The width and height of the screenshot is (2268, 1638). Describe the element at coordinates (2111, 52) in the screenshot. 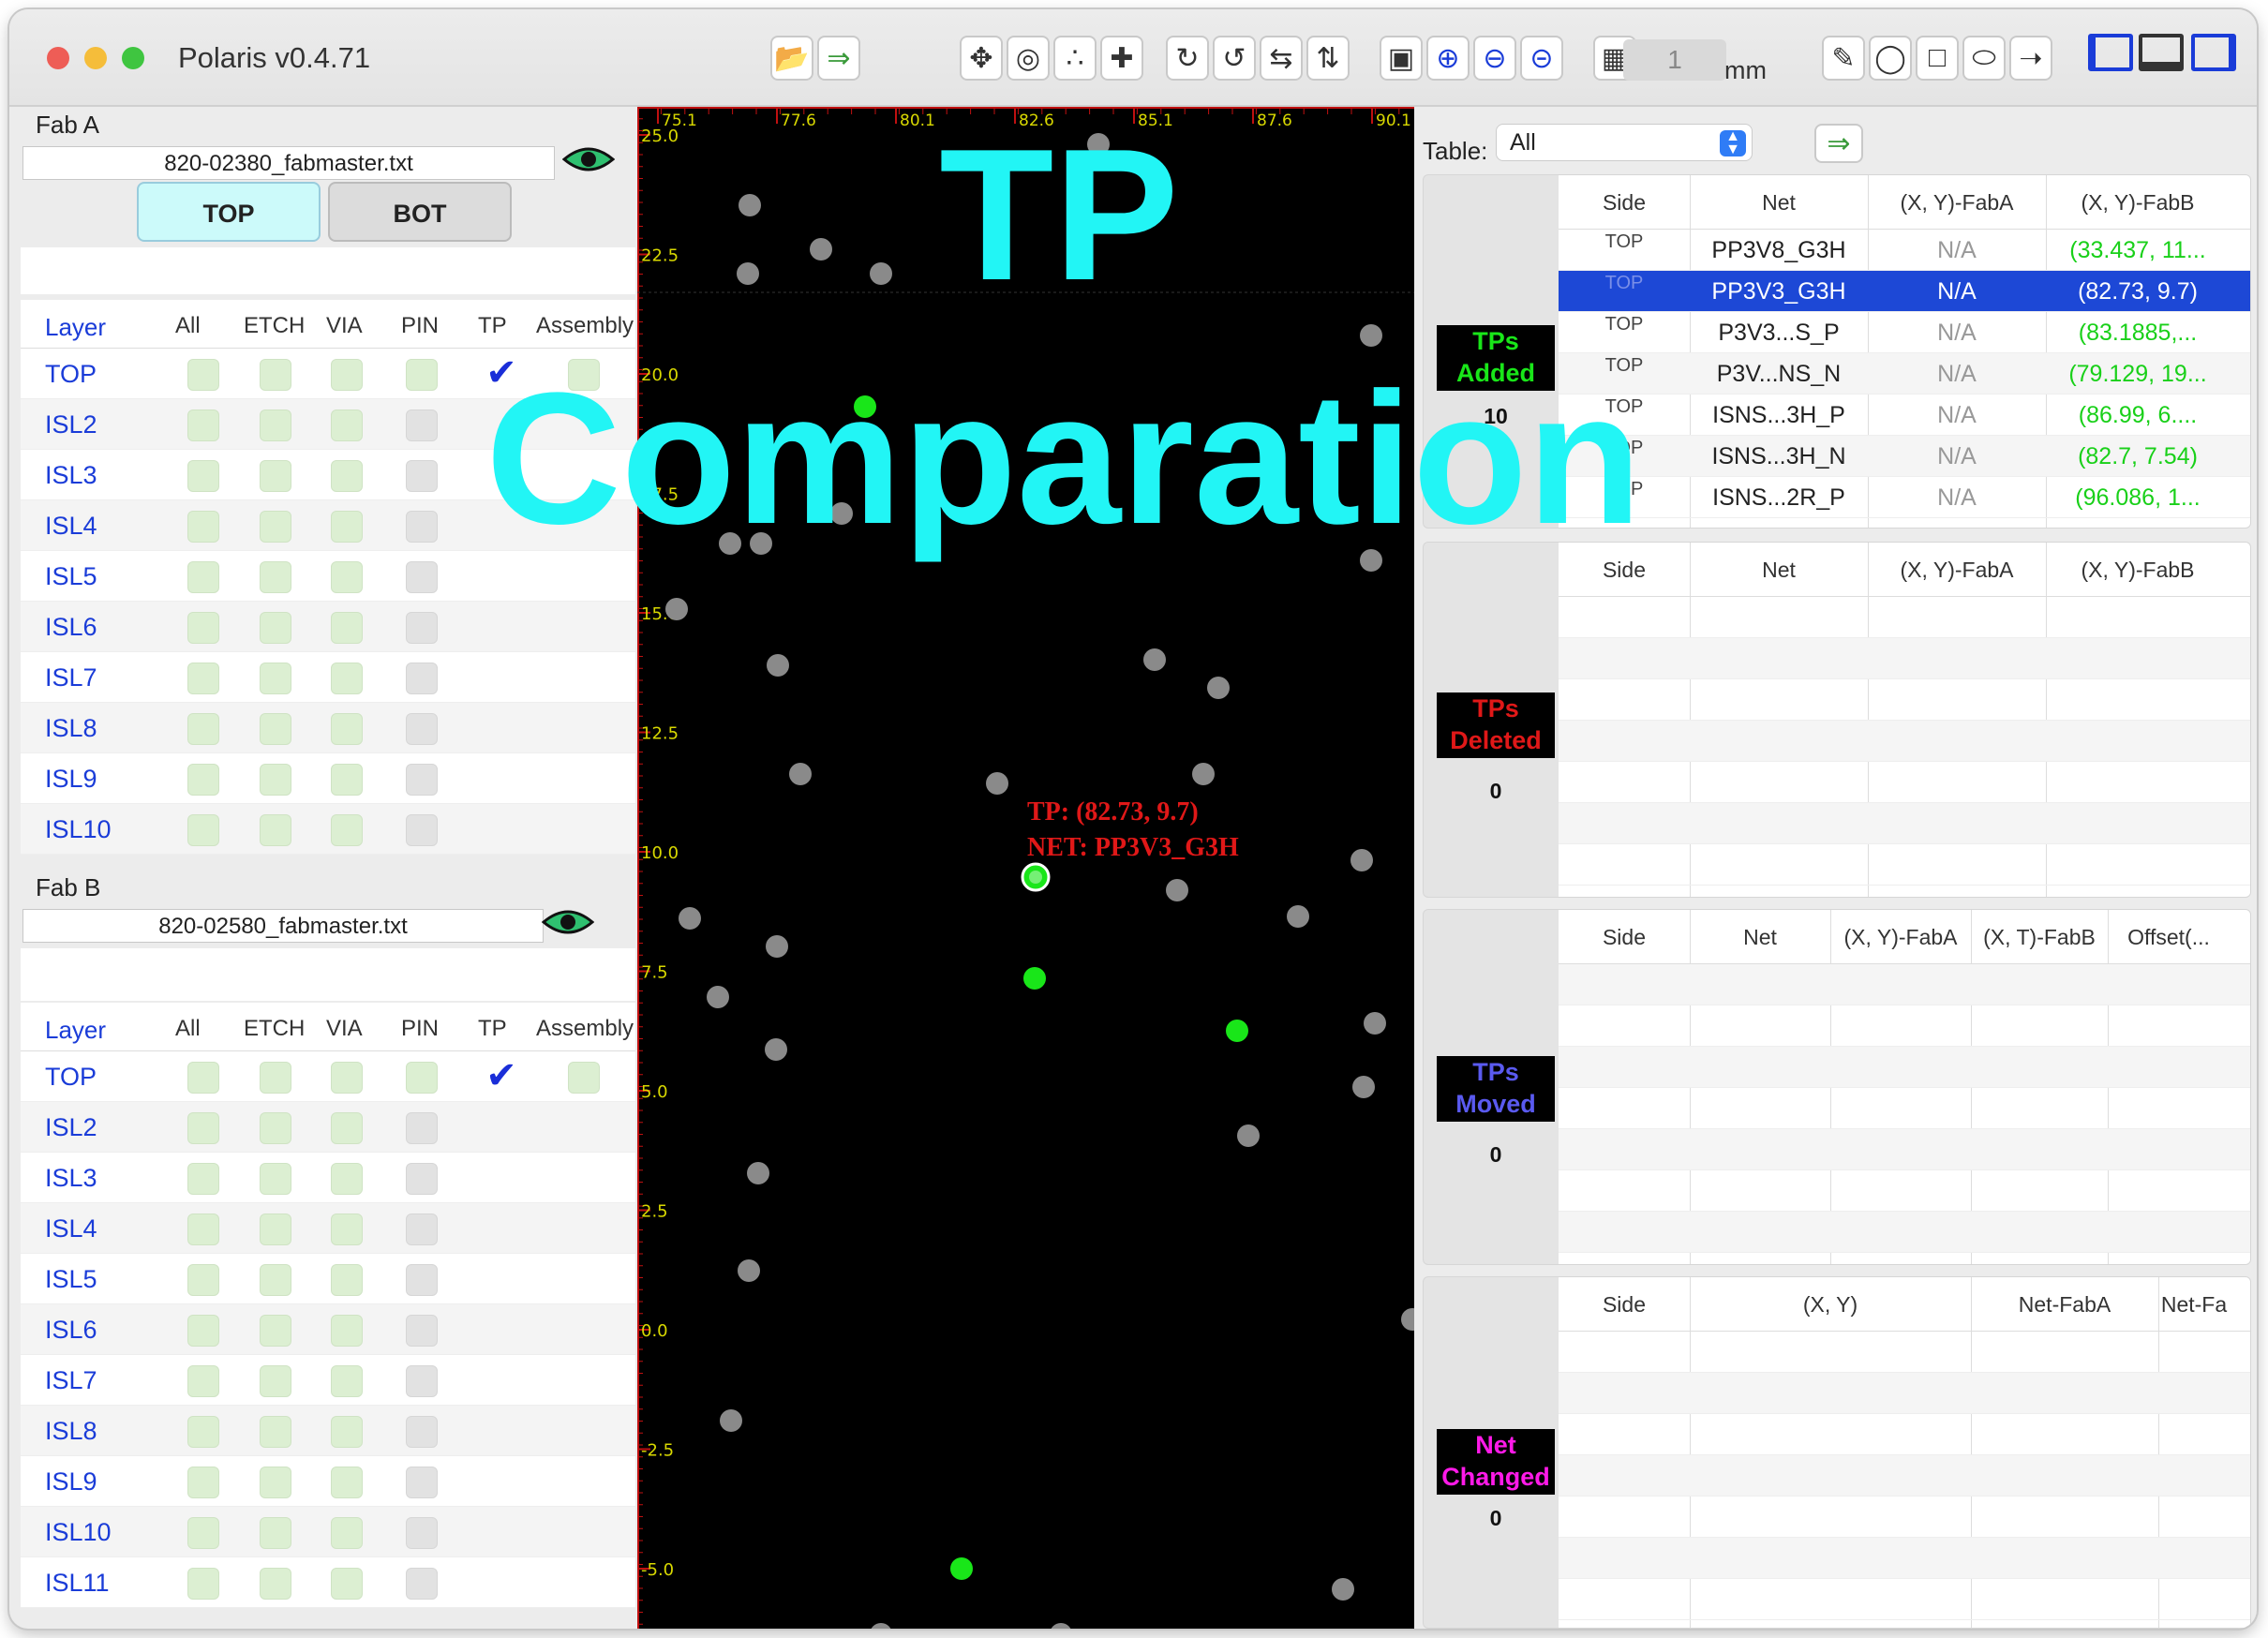

I see `layout-left-icon` at that location.